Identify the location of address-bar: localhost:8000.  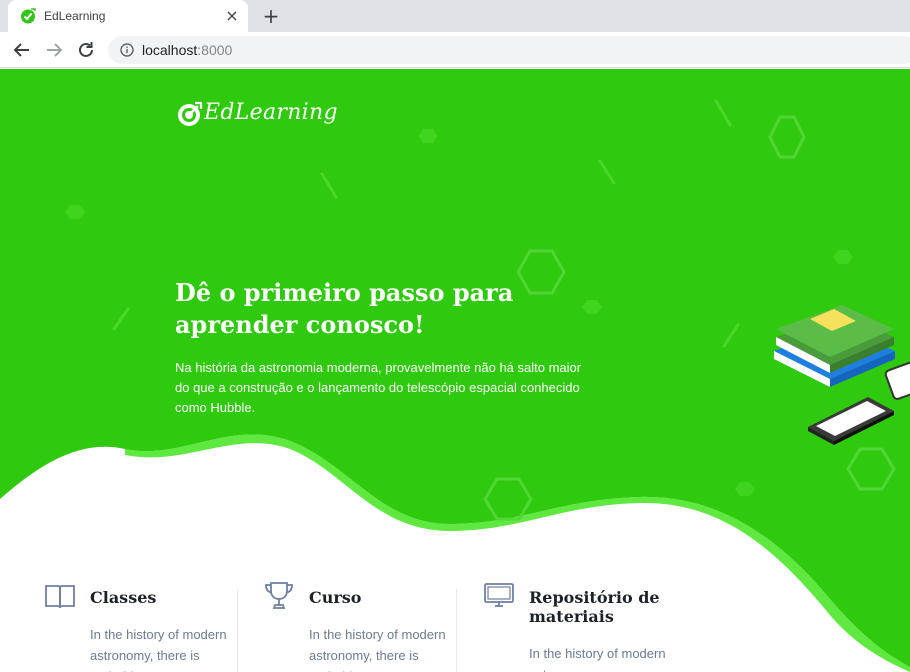
(509, 50).